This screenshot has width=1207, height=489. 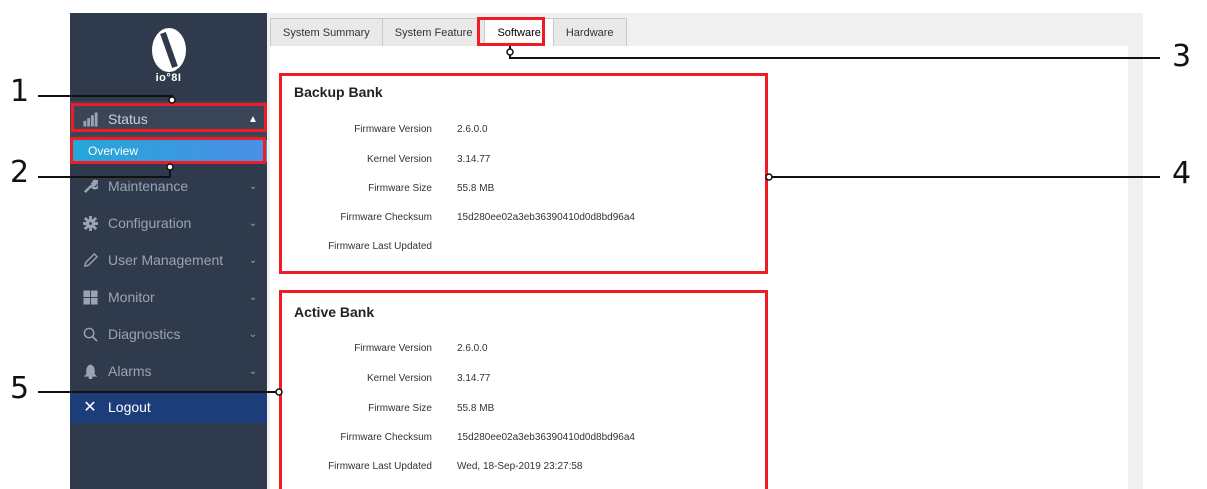 I want to click on sidebar-item-label: Diagnostics, so click(x=144, y=334).